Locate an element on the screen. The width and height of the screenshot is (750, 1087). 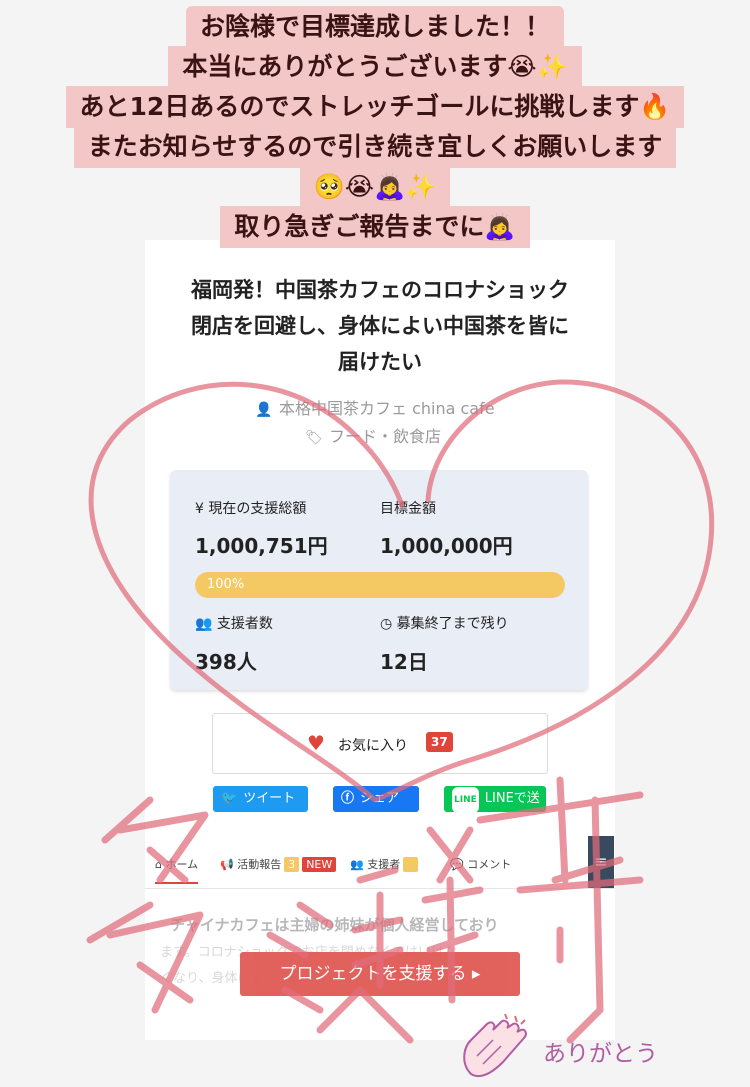
owner-row: 👤 本格中国茶カフェ china cafe is located at coordinates (375, 407).